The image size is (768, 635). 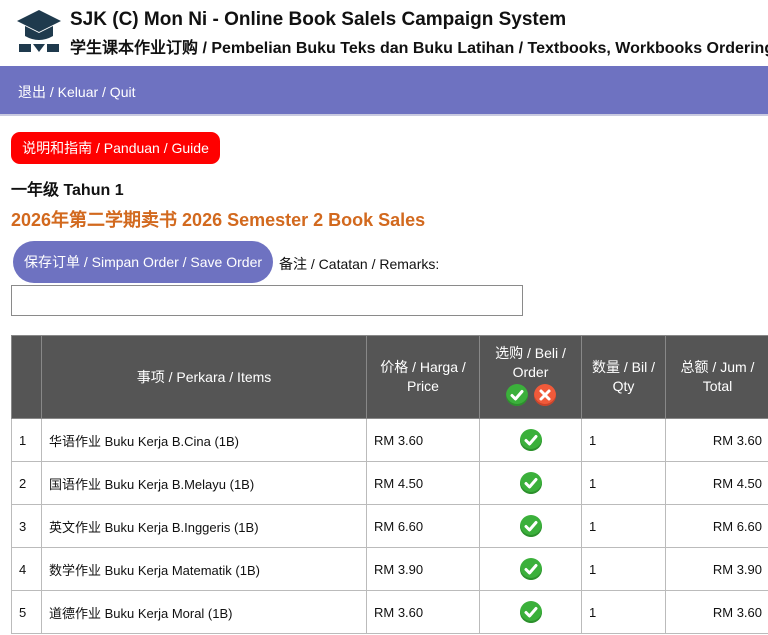 I want to click on remarks-label: 备注 / Catatan / Remarks:, so click(x=359, y=264).